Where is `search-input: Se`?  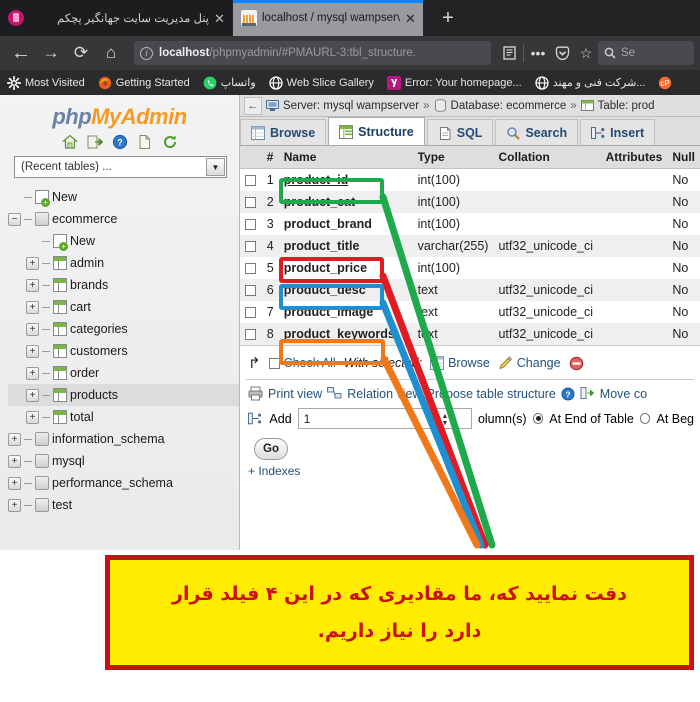
search-input: Se is located at coordinates (646, 53).